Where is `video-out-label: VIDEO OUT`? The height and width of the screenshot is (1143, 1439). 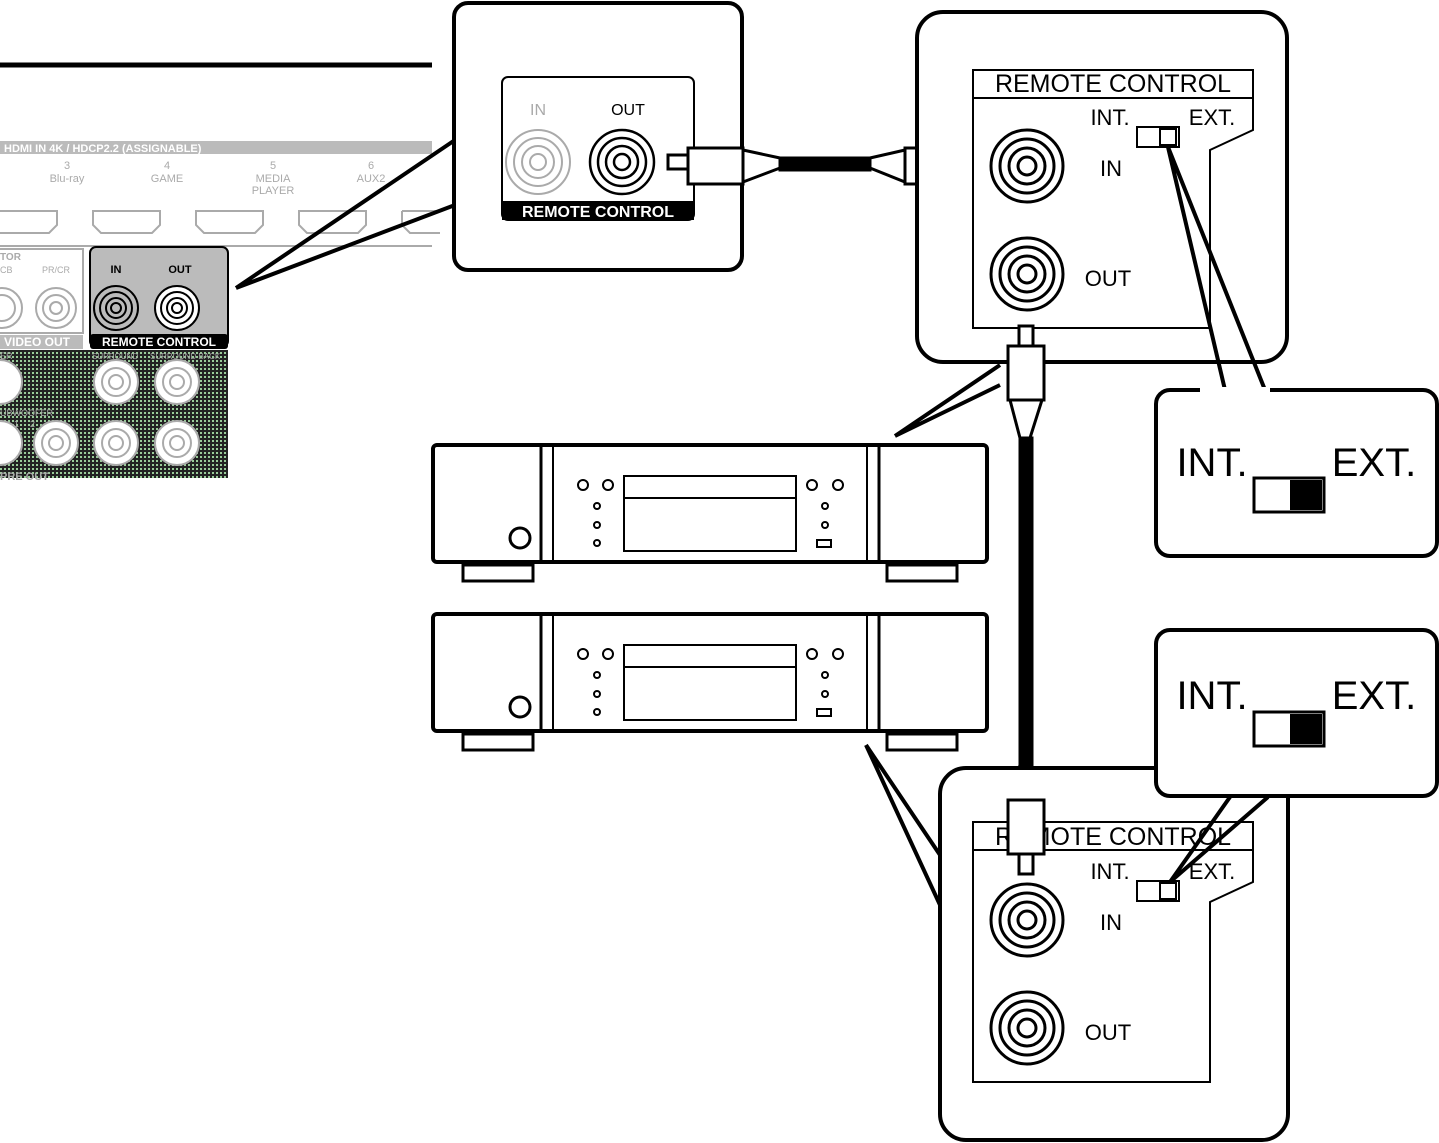
video-out-label: VIDEO OUT is located at coordinates (37, 342).